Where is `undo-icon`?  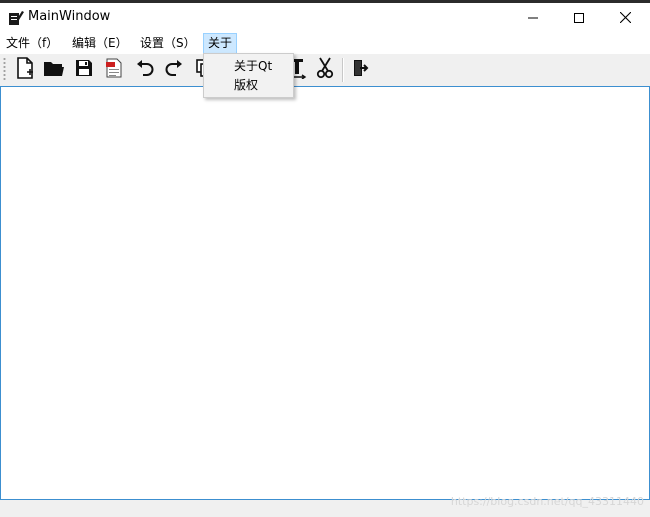 undo-icon is located at coordinates (145, 70).